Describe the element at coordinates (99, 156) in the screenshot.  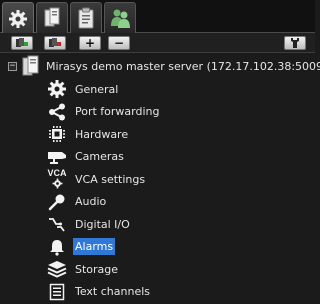
I see `tree-item-label: Cameras` at that location.